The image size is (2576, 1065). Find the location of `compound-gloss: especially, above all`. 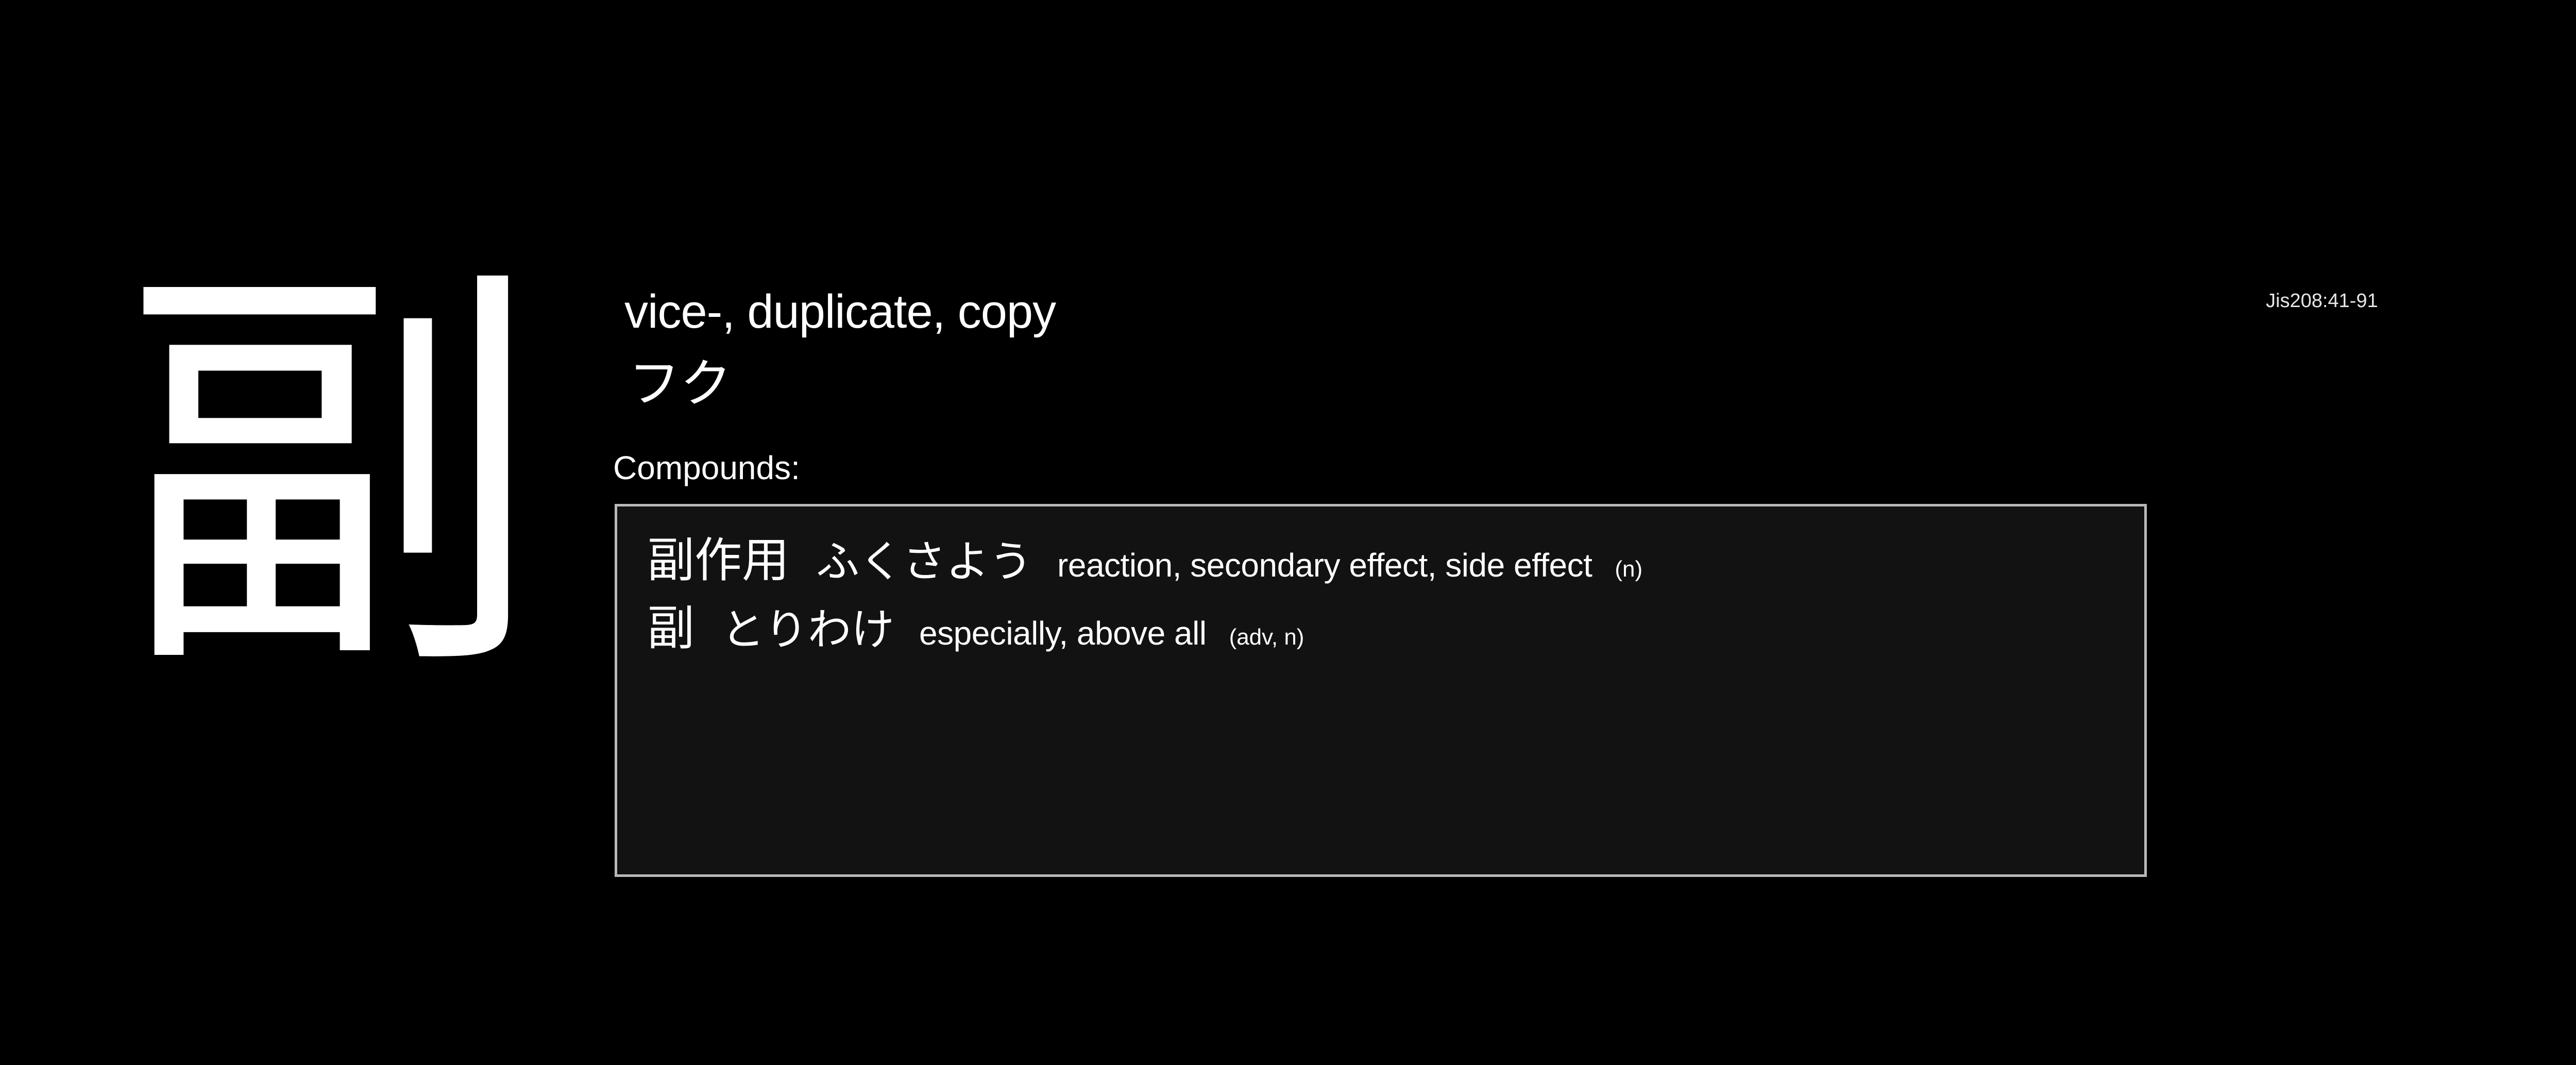

compound-gloss: especially, above all is located at coordinates (1063, 633).